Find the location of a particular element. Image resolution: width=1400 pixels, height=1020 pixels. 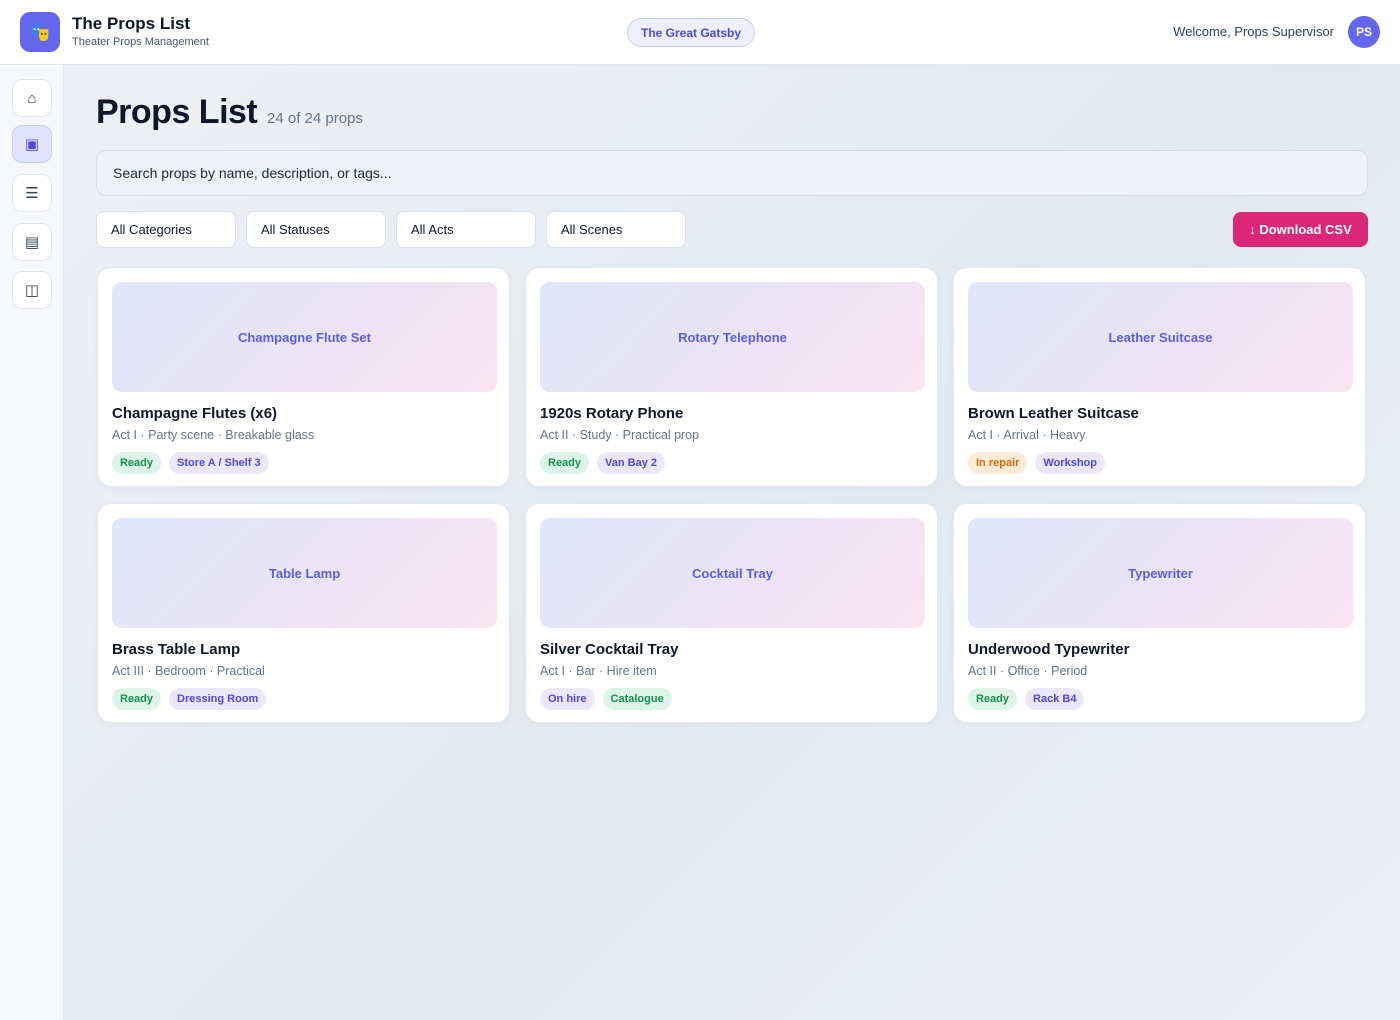

show-selector: The Great Gatsby is located at coordinates (691, 32).